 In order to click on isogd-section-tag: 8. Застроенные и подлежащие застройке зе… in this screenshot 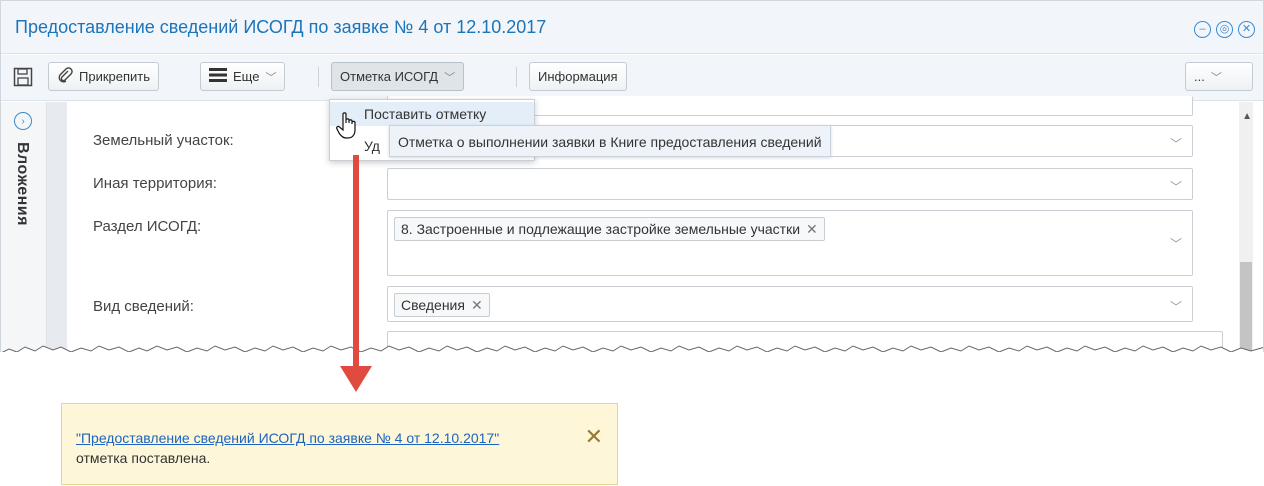, I will do `click(609, 229)`.